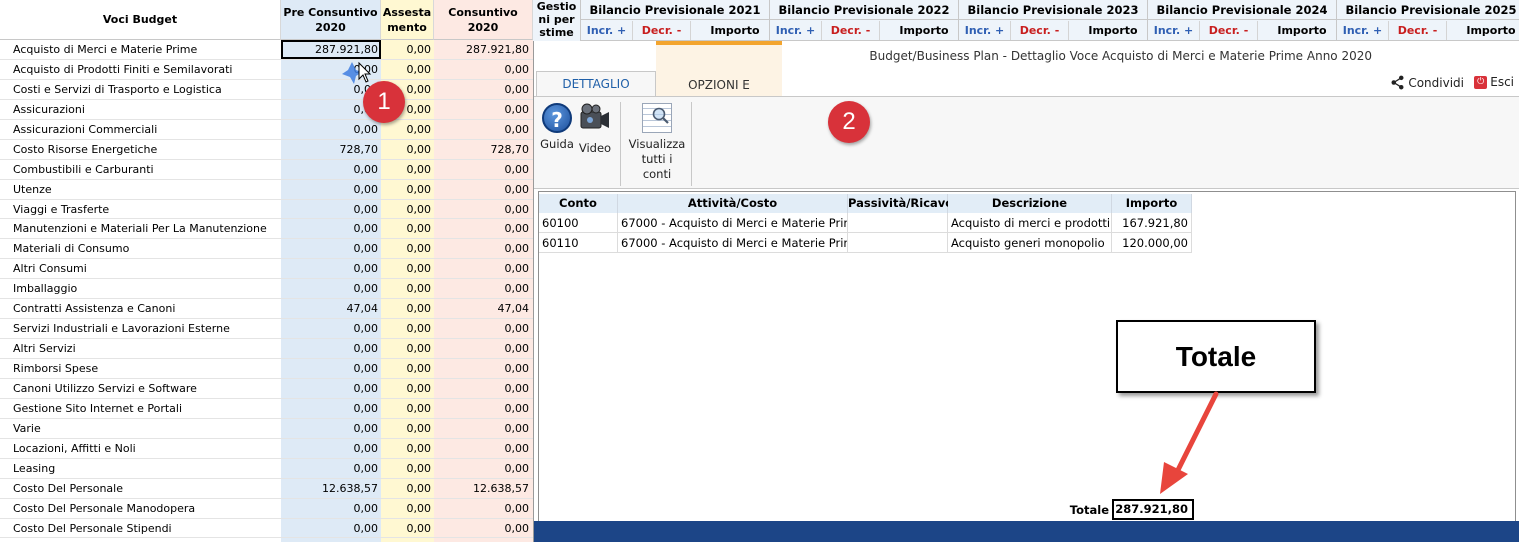 This screenshot has width=1519, height=542. What do you see at coordinates (1053, 10) in the screenshot?
I see `year-title: Bilancio Previsionale 2023` at bounding box center [1053, 10].